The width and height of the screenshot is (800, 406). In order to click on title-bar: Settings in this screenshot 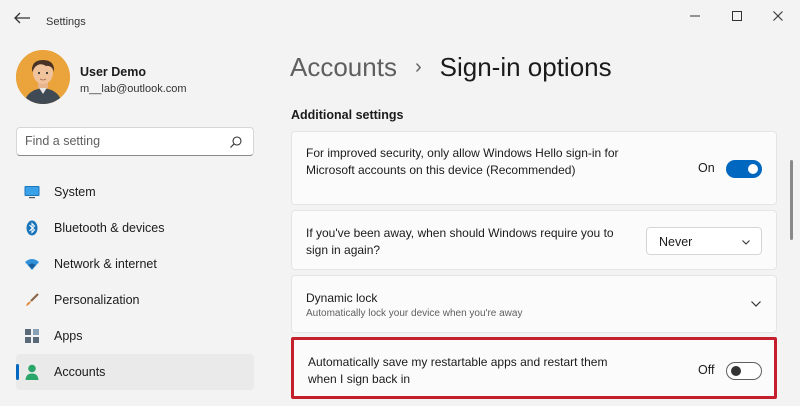, I will do `click(400, 17)`.